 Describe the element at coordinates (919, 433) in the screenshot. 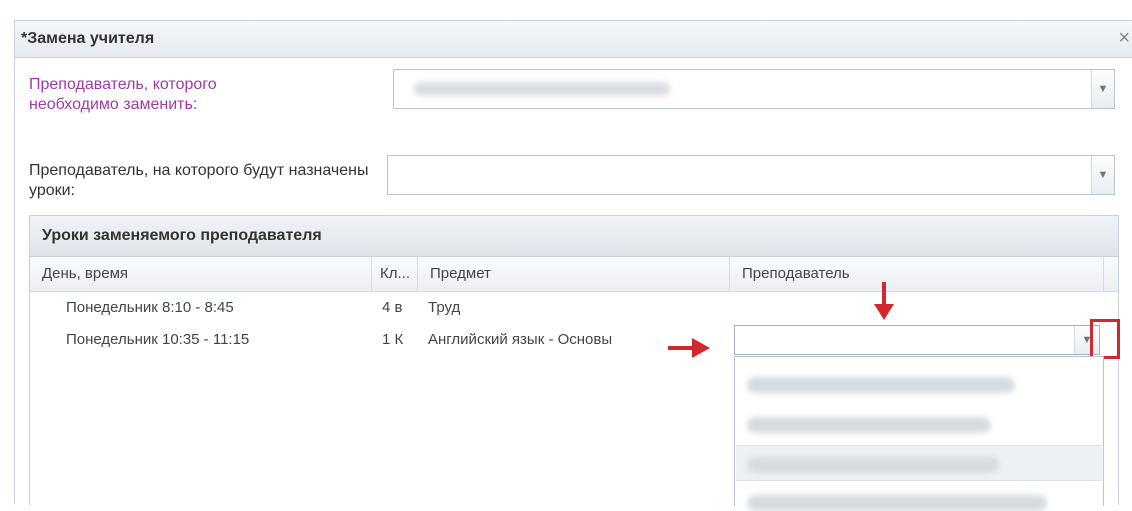

I see `teacher-dropdown-list` at that location.